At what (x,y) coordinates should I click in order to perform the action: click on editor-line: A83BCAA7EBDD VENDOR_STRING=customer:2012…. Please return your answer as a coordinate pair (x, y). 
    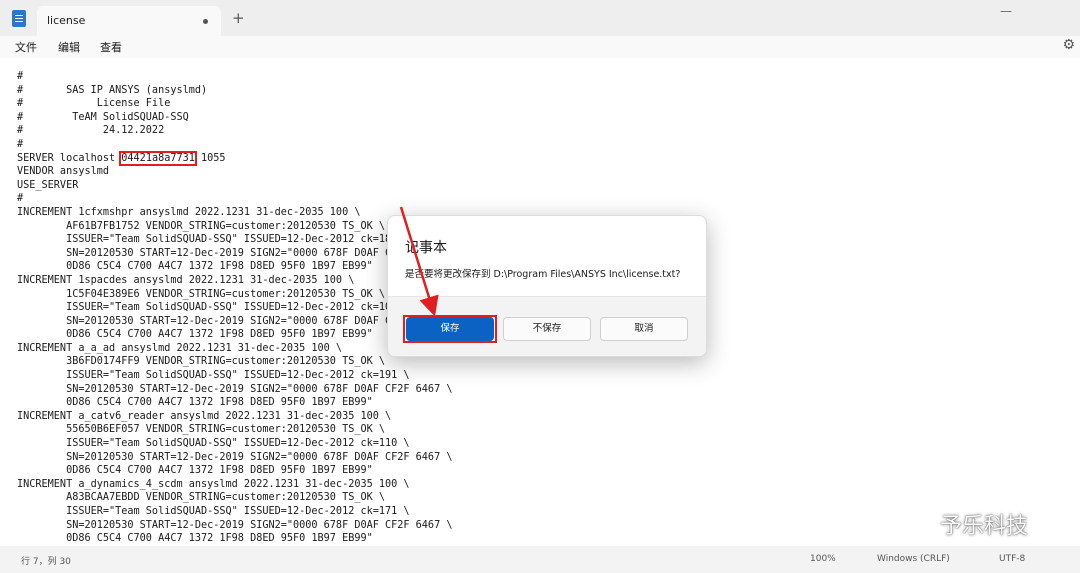
    Looking at the image, I should click on (201, 498).